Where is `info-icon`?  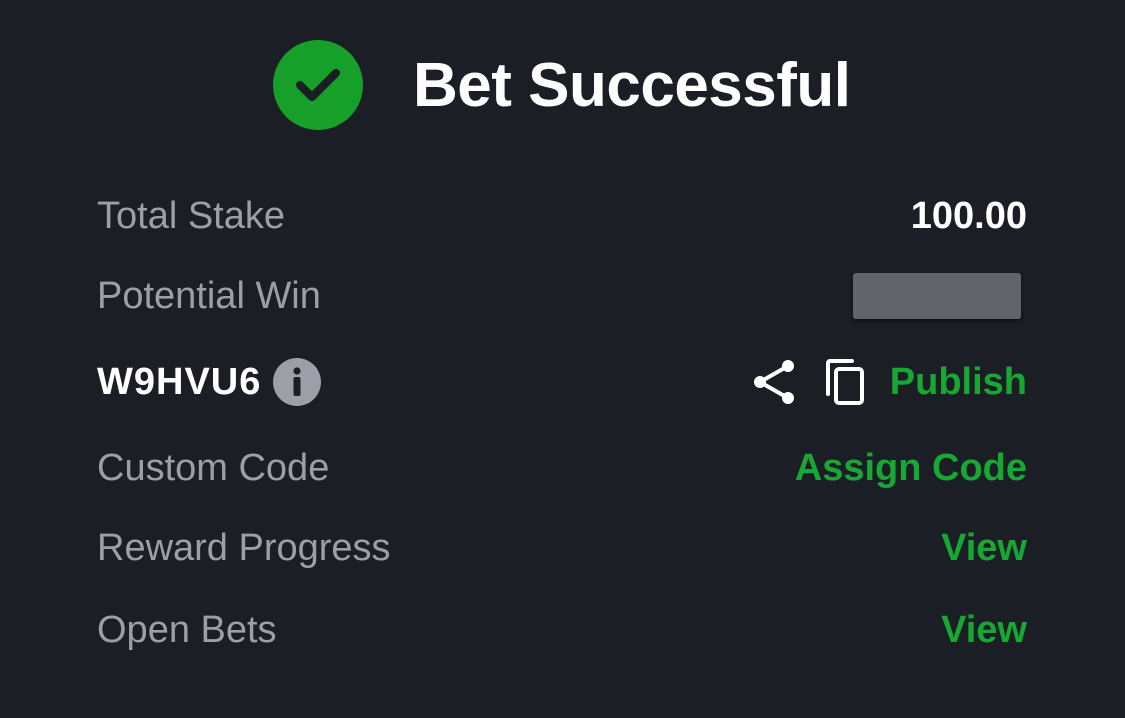 info-icon is located at coordinates (297, 382).